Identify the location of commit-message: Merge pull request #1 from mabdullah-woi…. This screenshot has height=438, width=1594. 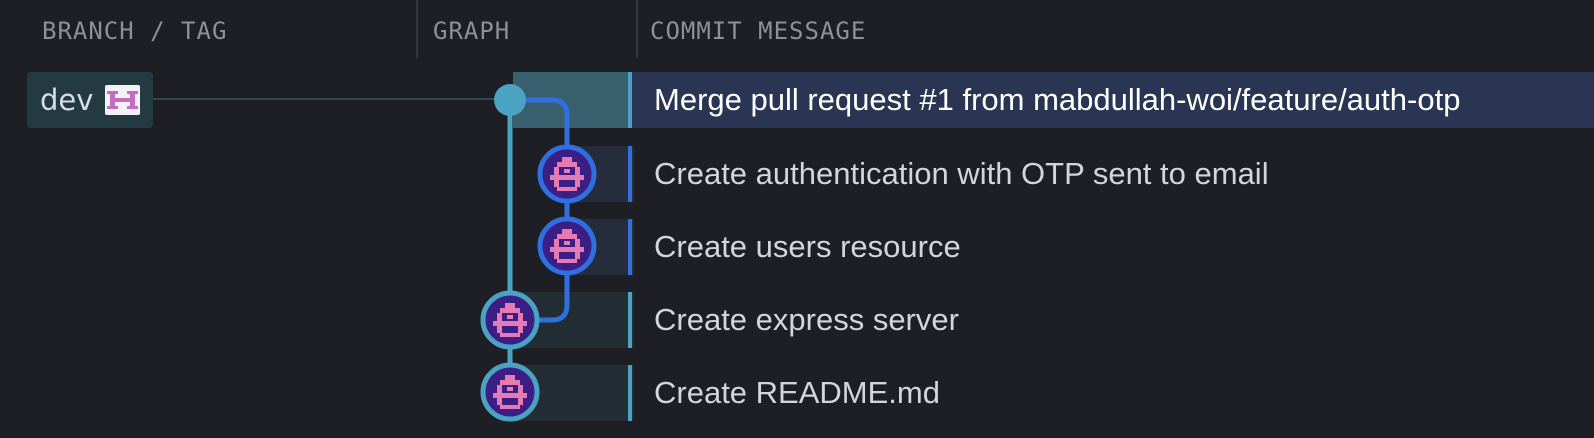
(1057, 99).